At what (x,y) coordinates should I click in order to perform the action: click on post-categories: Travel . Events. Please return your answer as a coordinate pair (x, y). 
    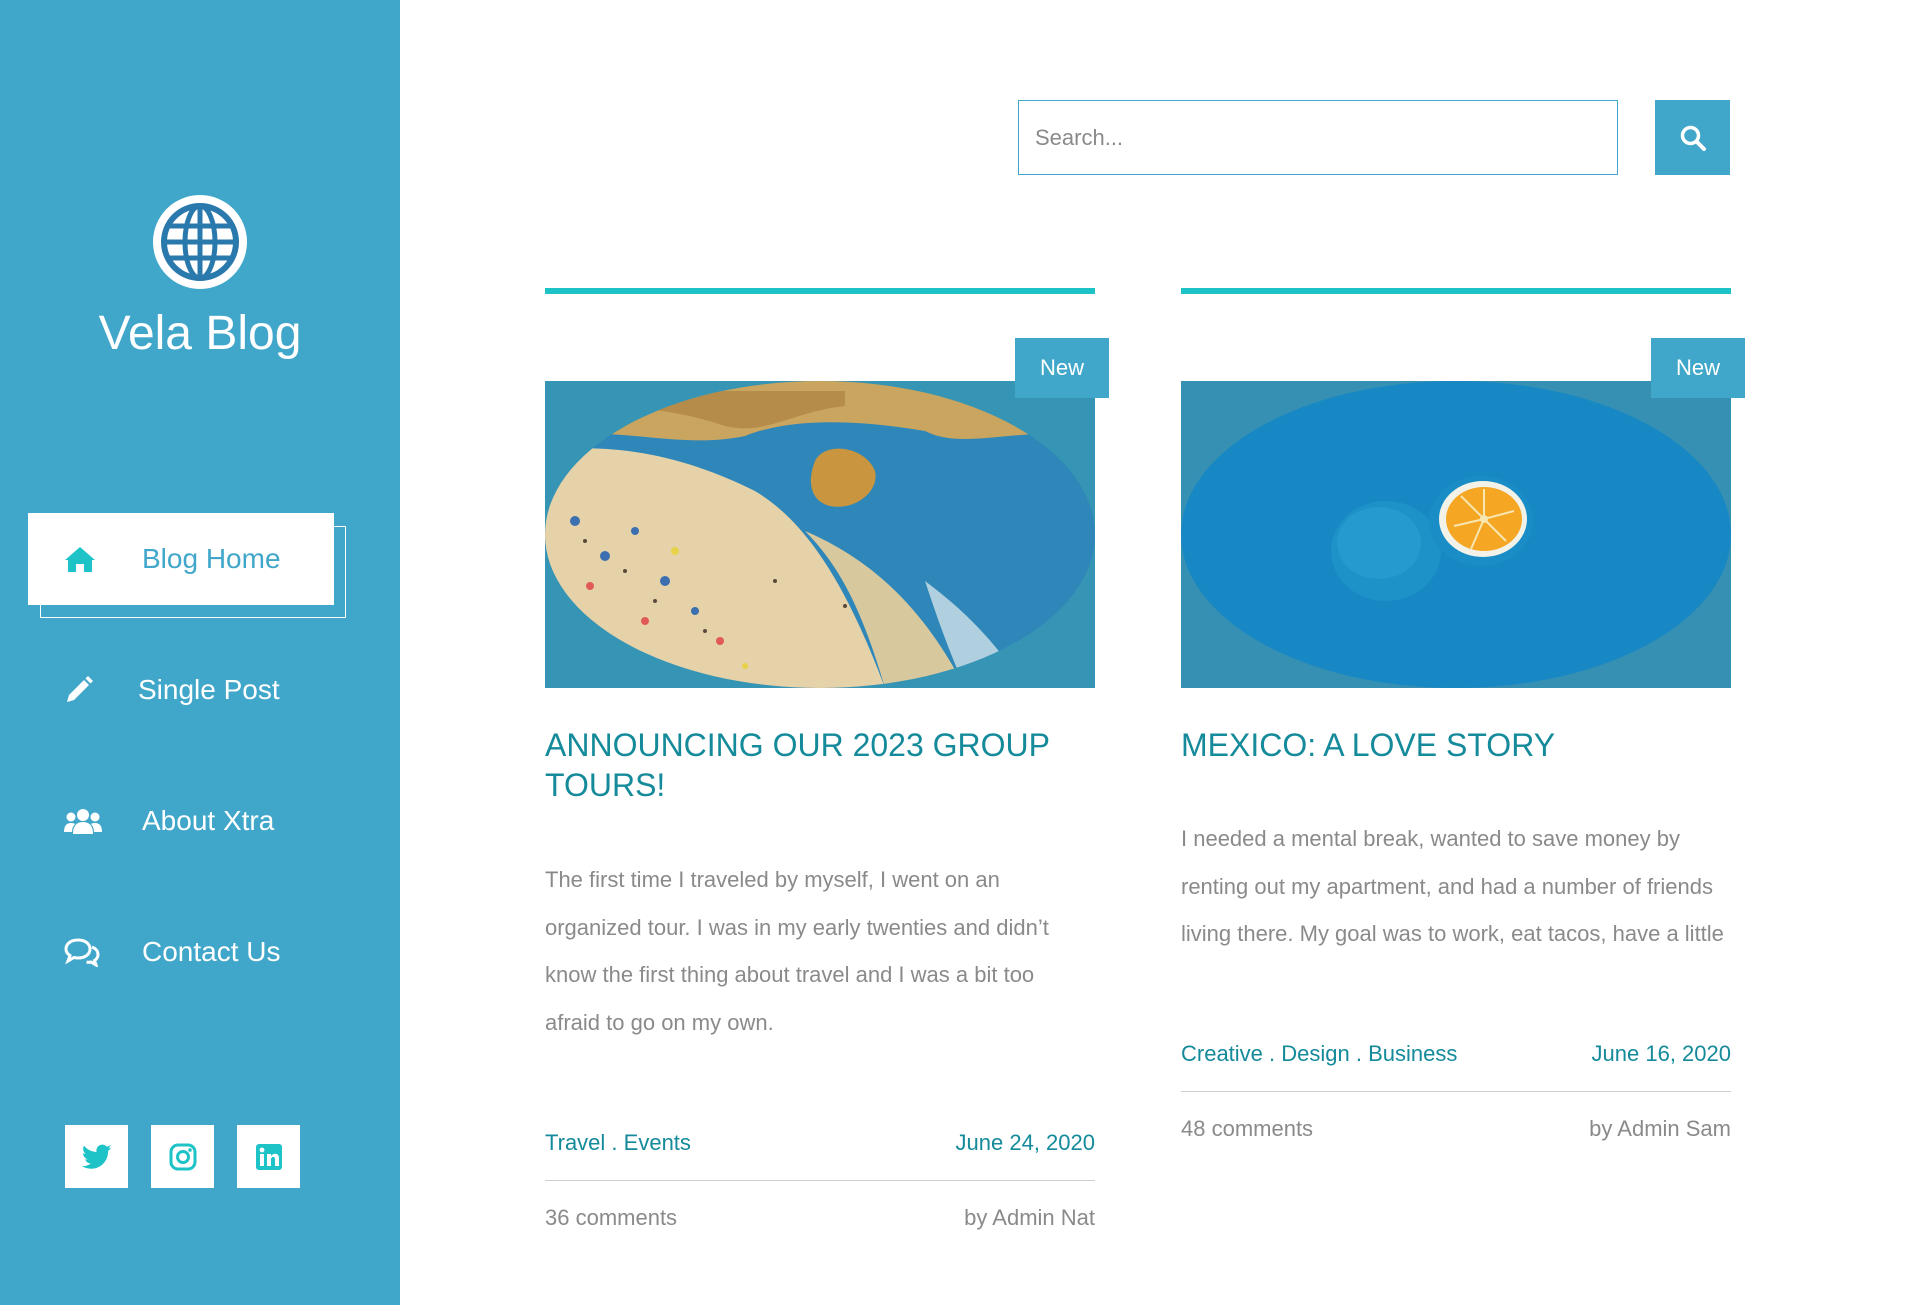
    Looking at the image, I should click on (618, 1143).